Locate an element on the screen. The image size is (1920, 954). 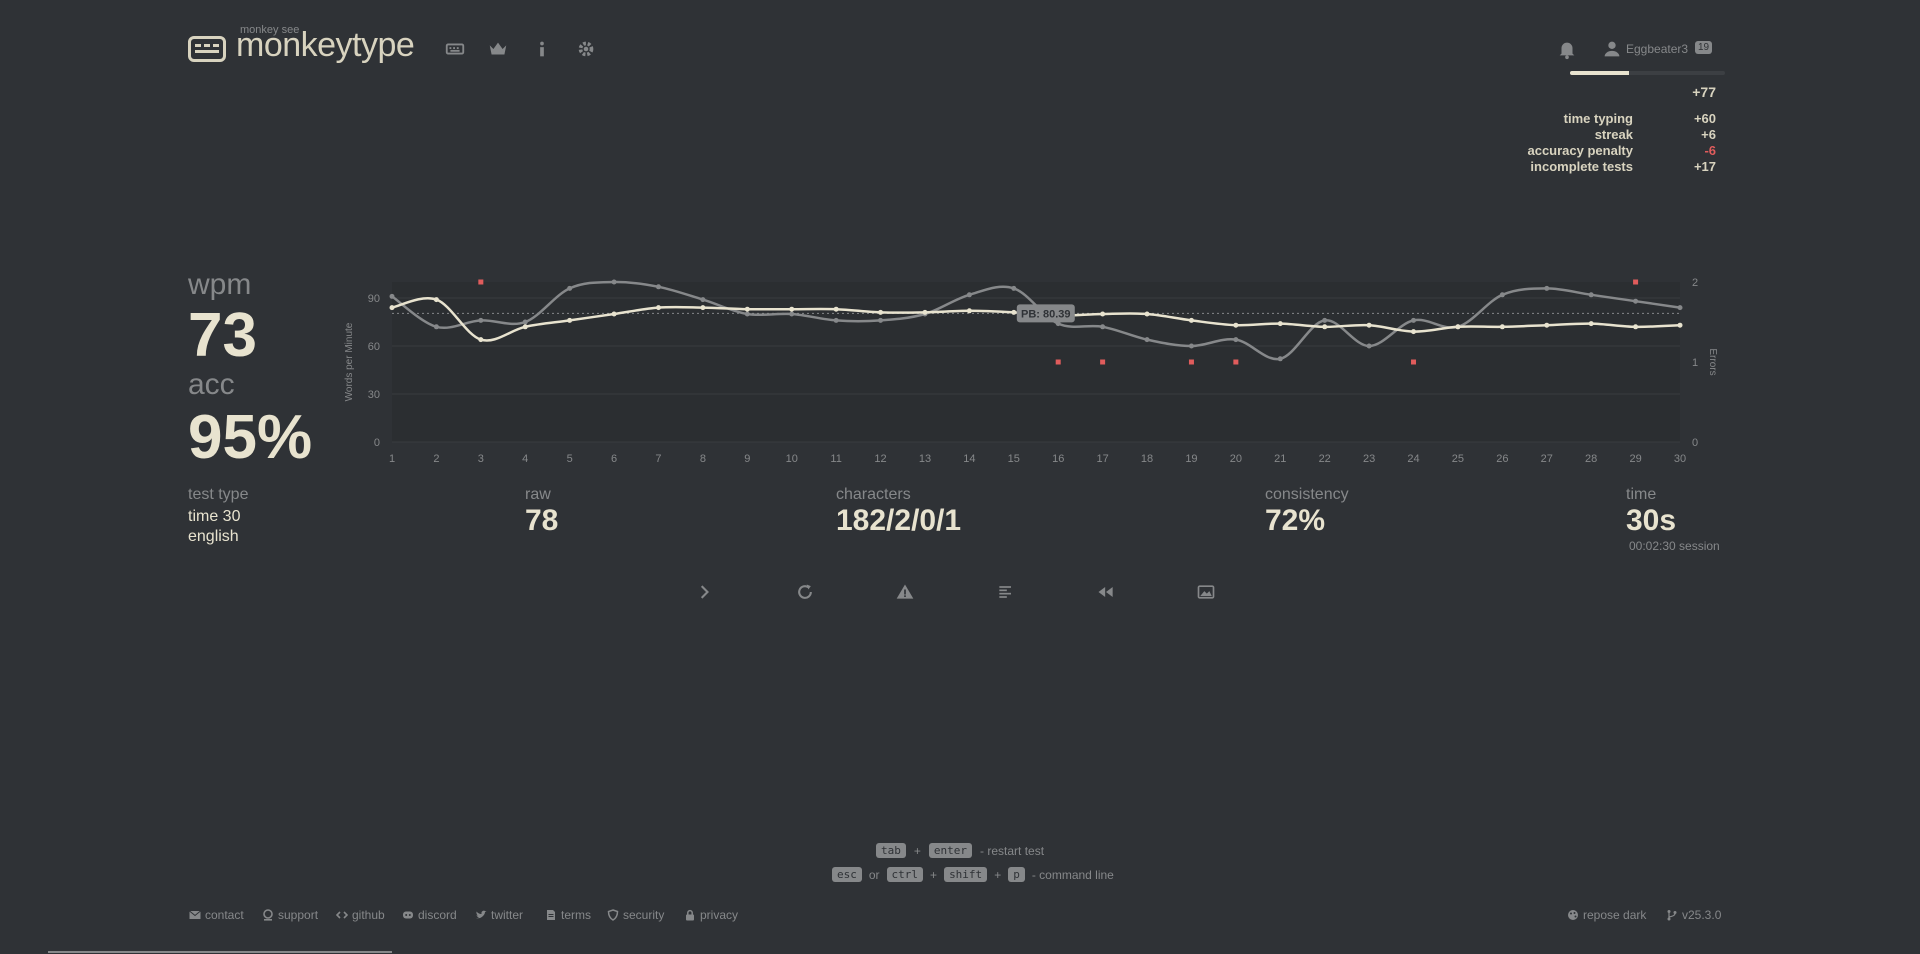
x-tick-label: 11 is located at coordinates (835, 459).